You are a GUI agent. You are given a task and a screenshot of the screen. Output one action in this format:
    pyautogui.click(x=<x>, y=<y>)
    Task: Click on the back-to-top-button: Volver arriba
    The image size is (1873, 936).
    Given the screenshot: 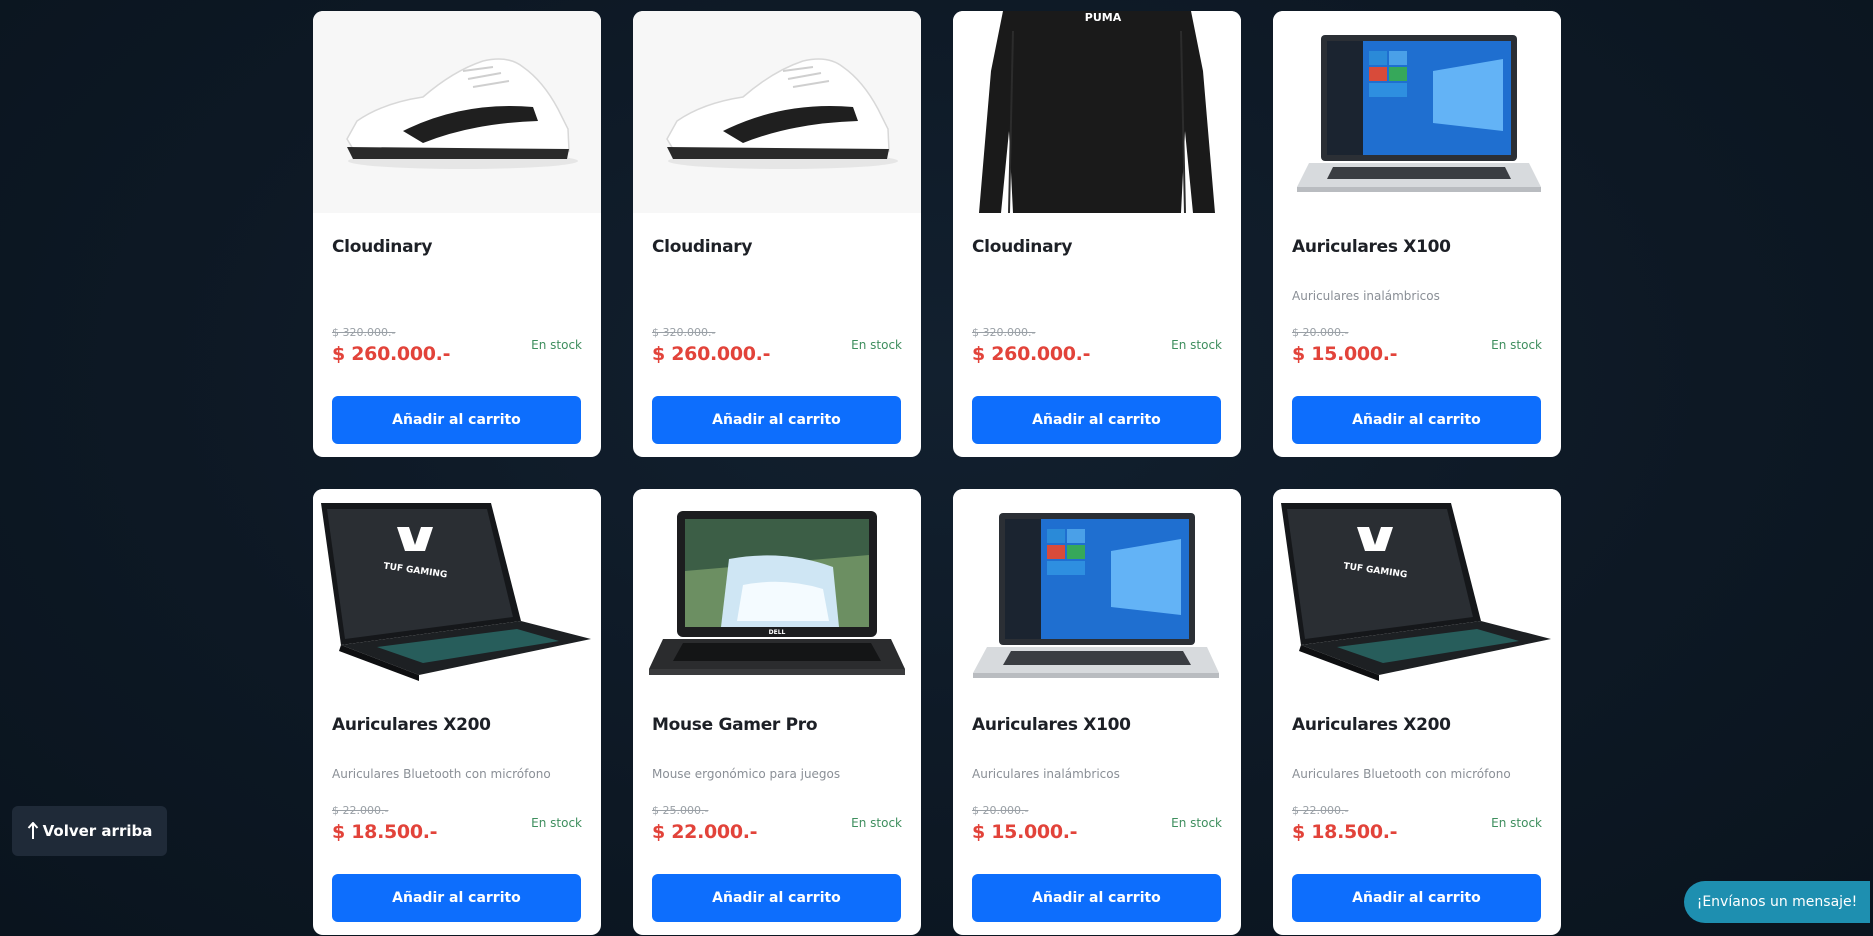 What is the action you would take?
    pyautogui.click(x=89, y=831)
    